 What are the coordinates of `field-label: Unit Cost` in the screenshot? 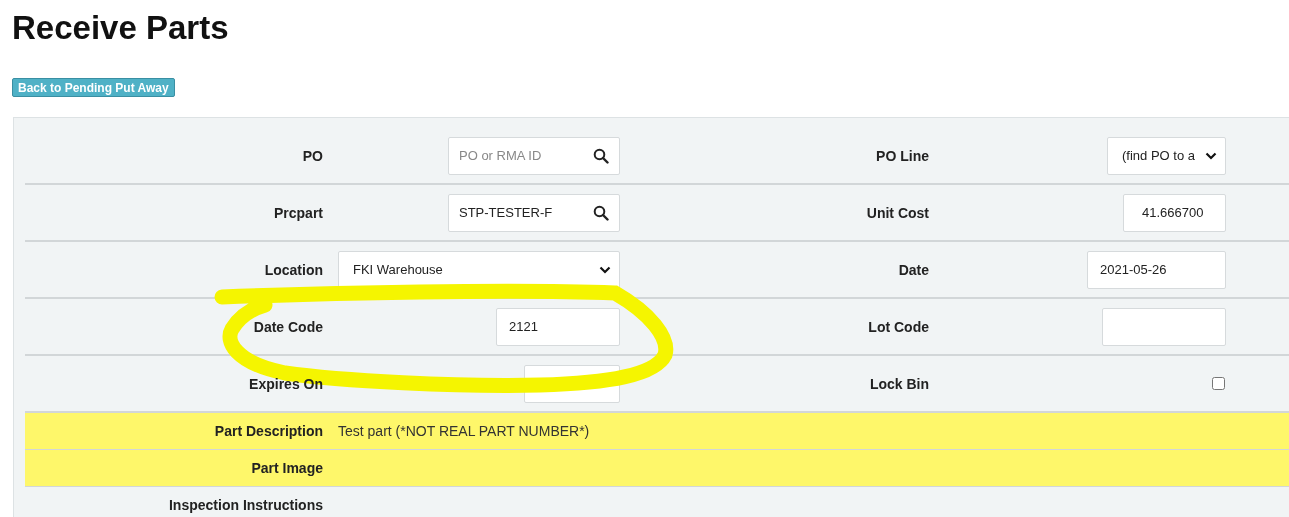 It's located at (897, 212).